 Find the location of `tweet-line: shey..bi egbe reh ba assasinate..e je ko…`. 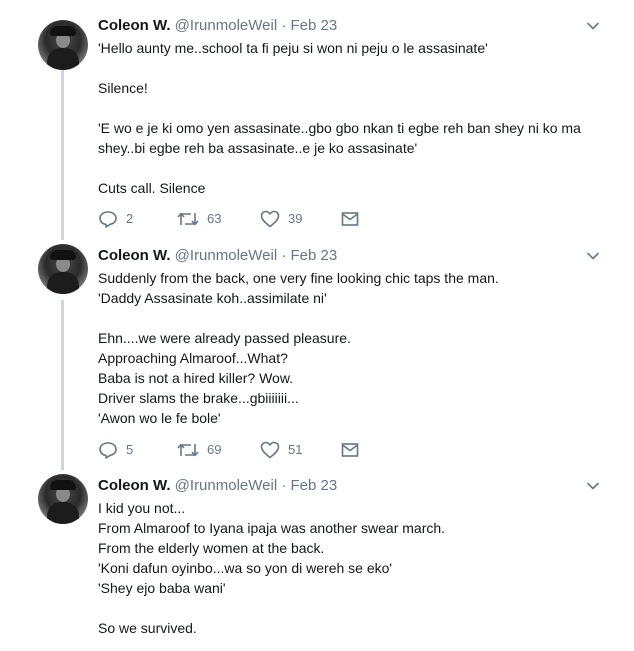

tweet-line: shey..bi egbe reh ba assasinate..e je ko… is located at coordinates (258, 148).